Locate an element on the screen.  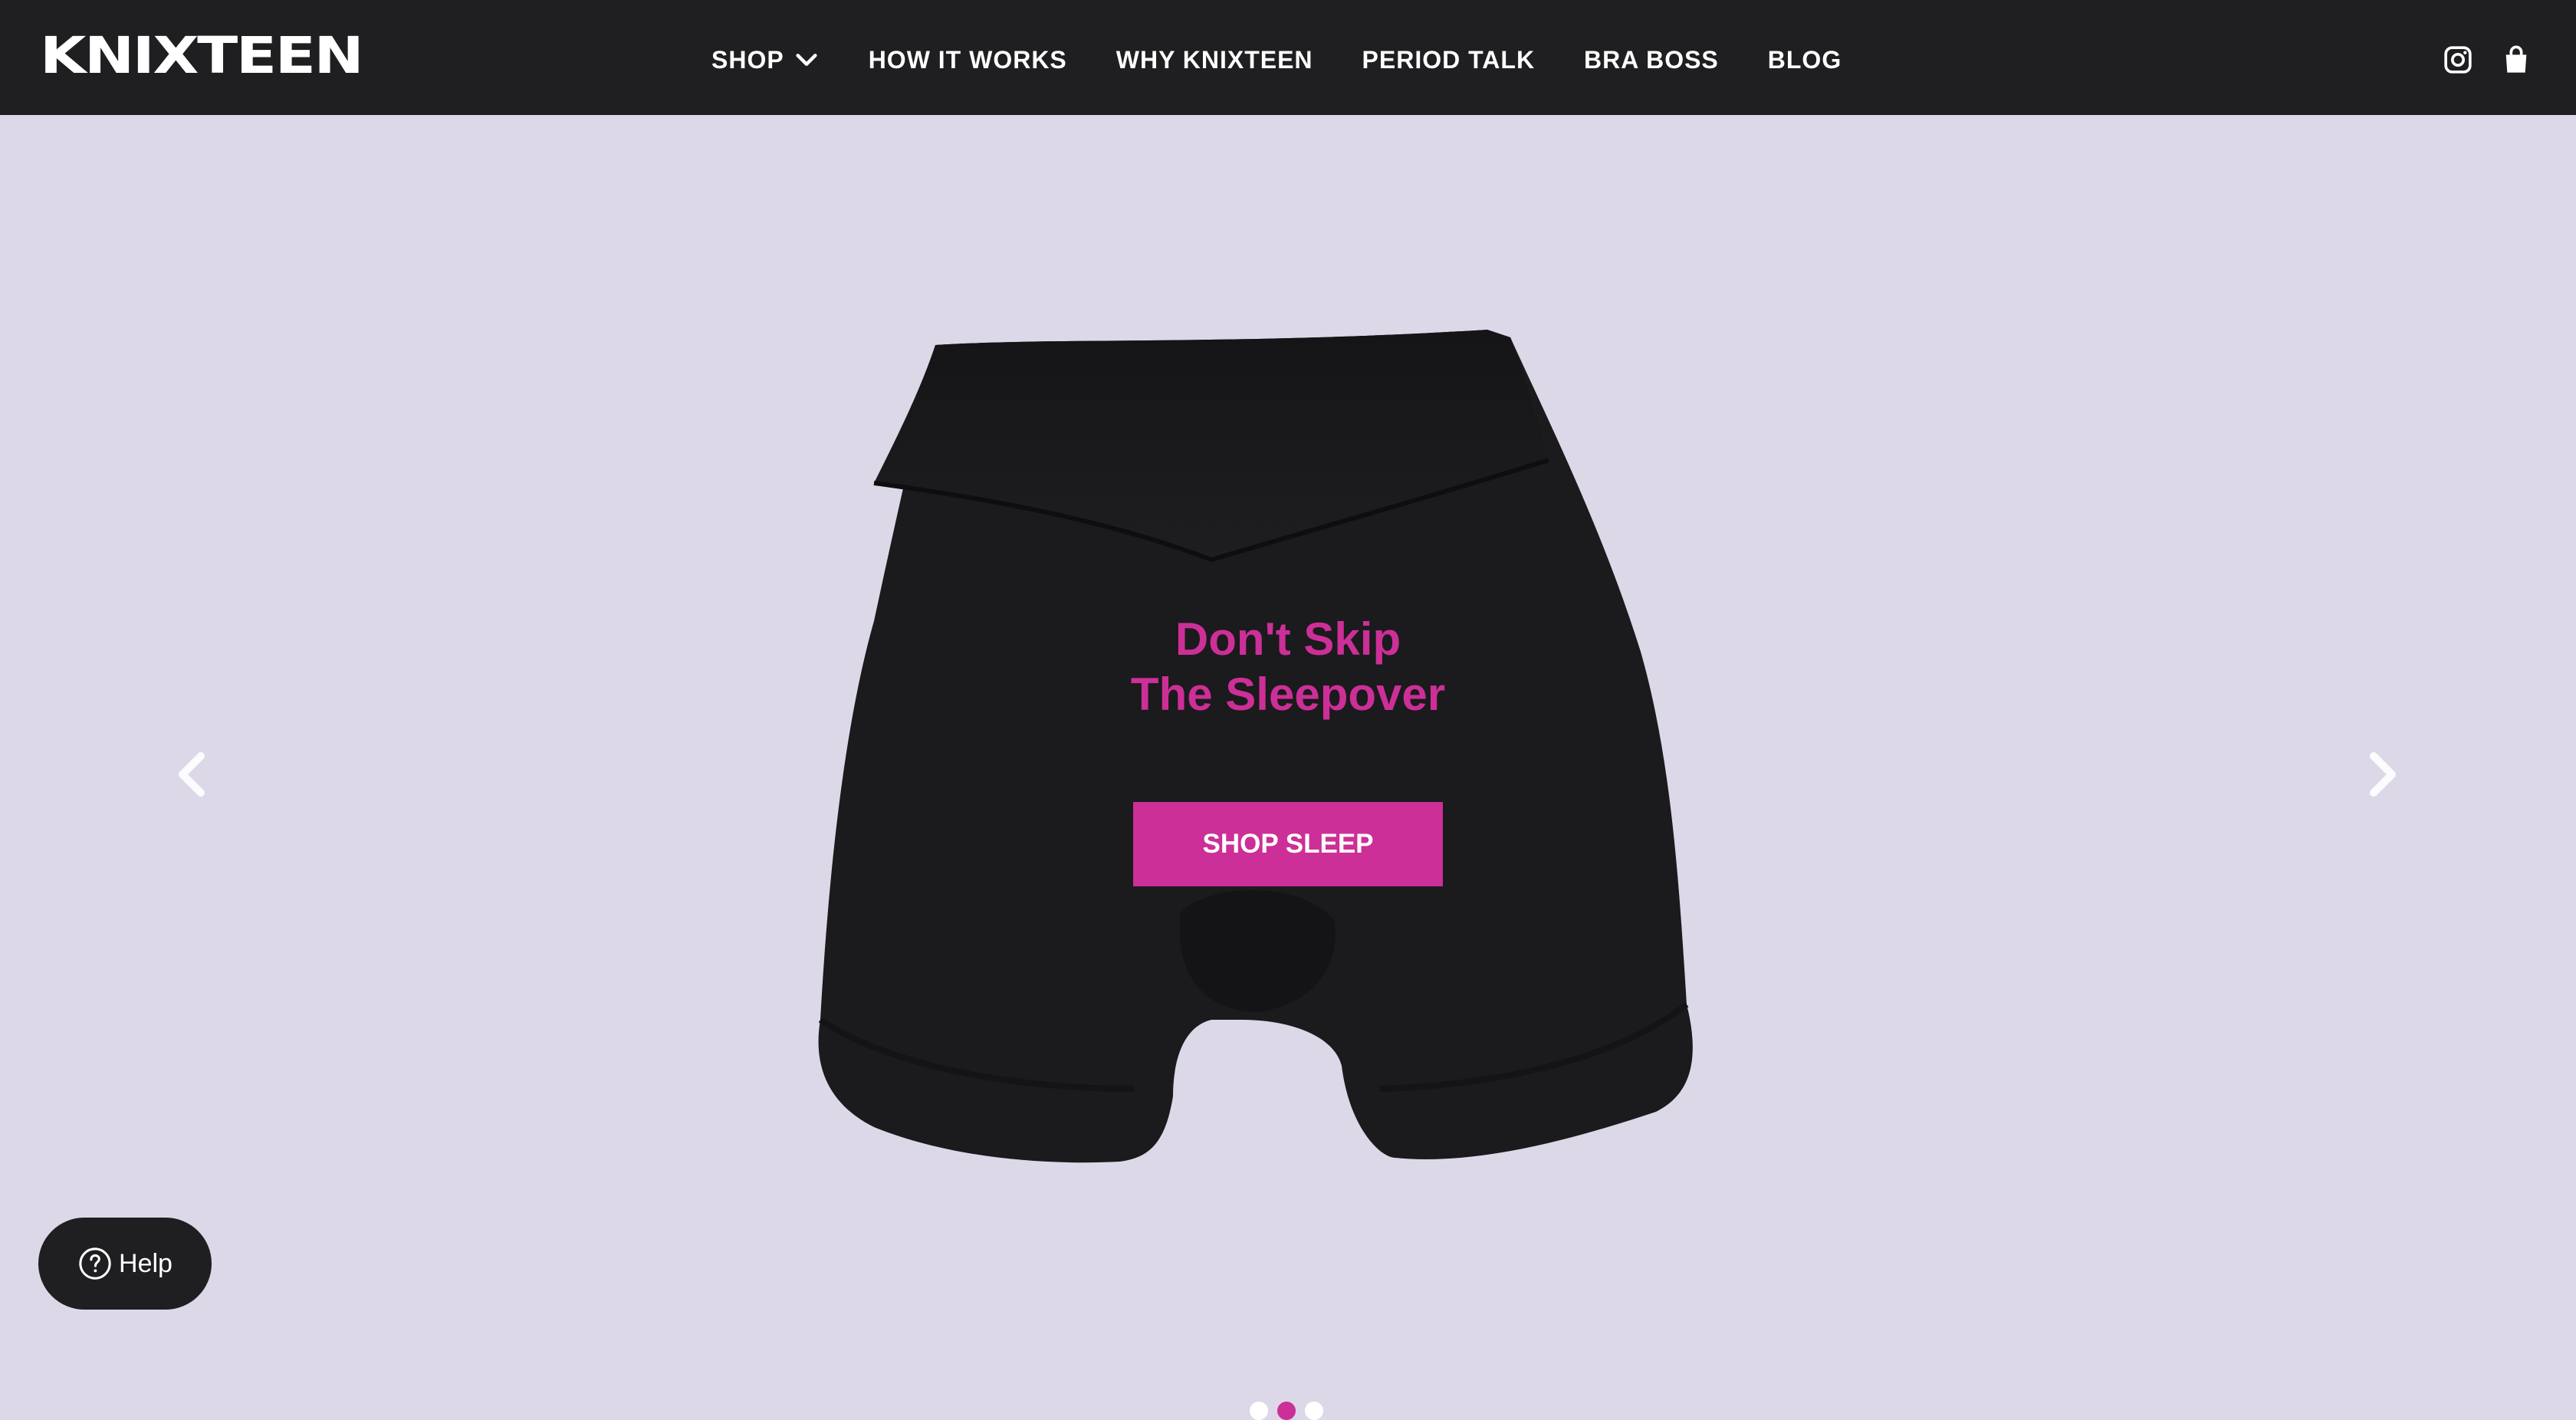
question-mark-icon is located at coordinates (95, 1263).